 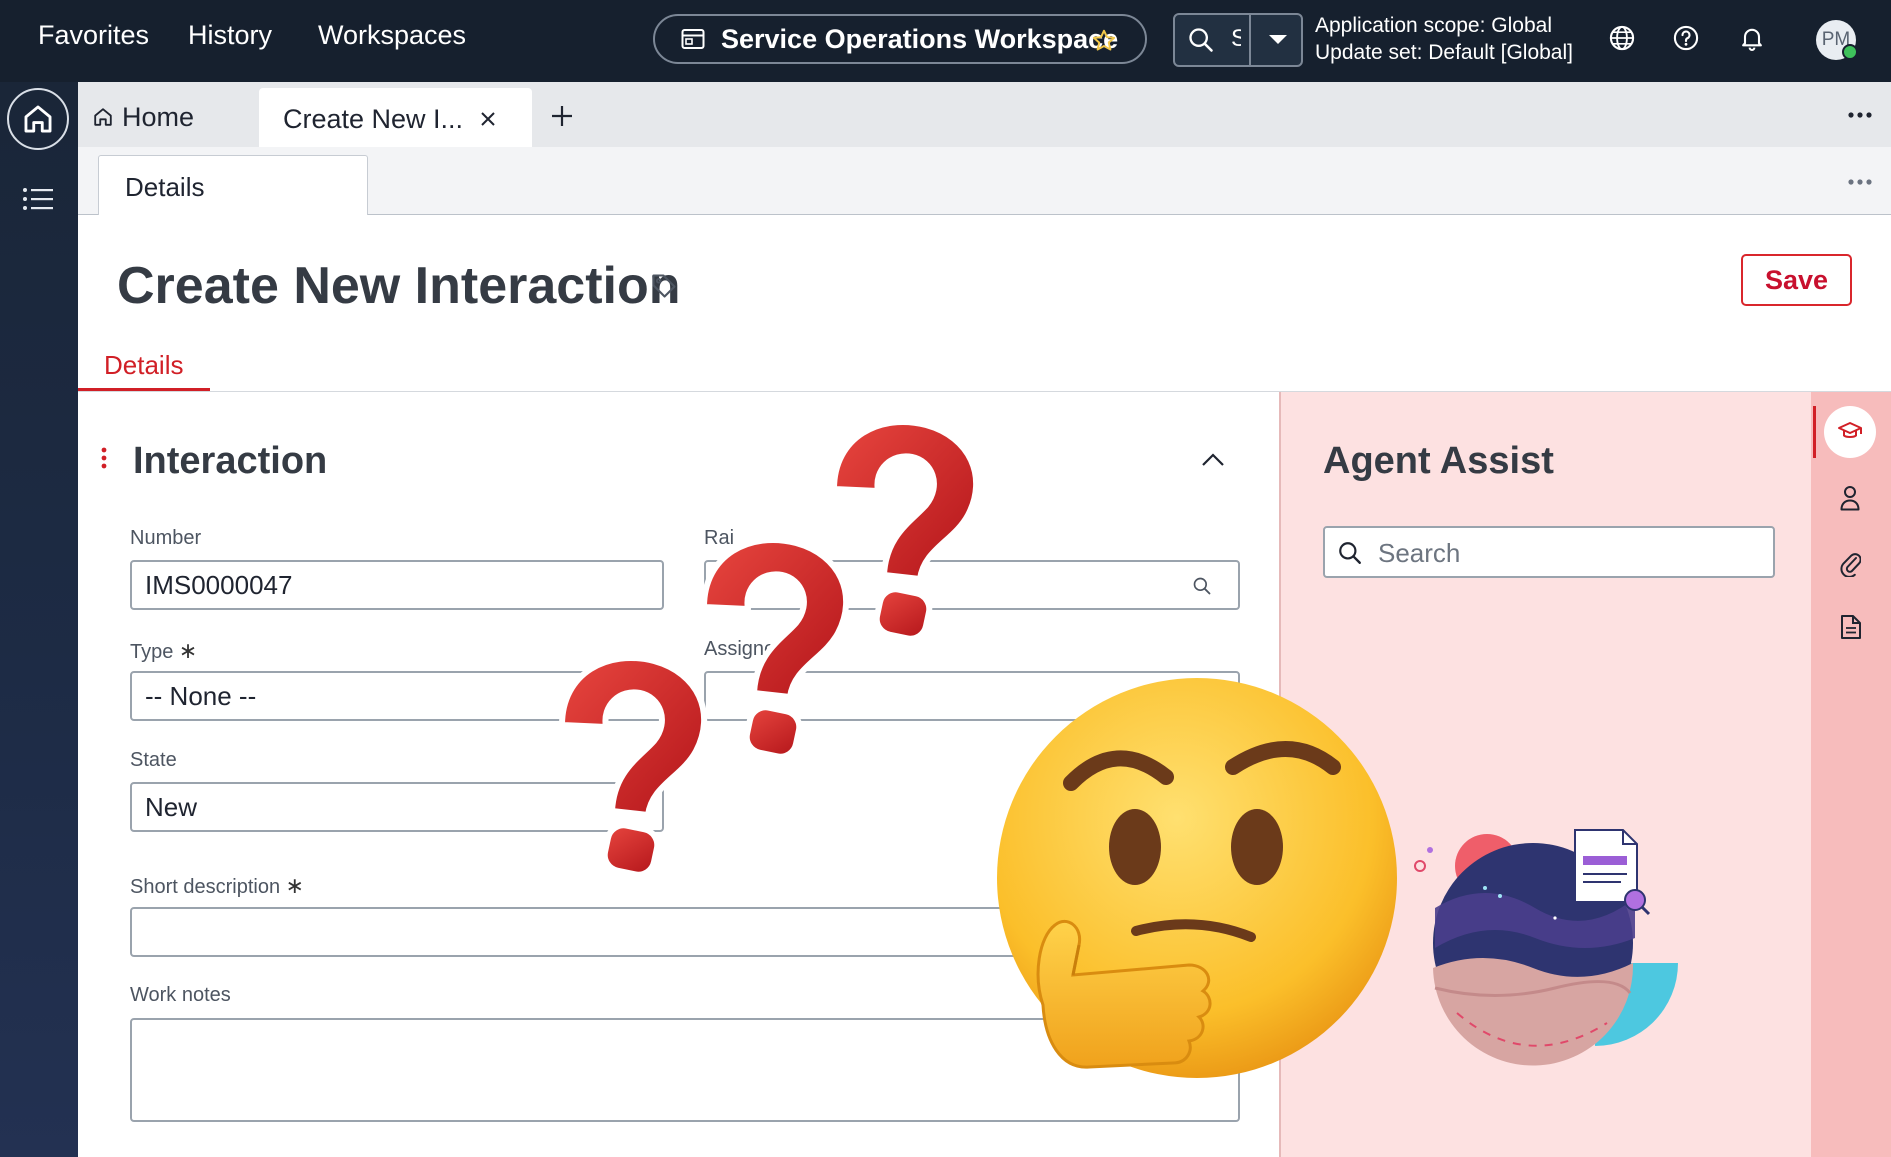 I want to click on state-value: New, so click(x=171, y=807).